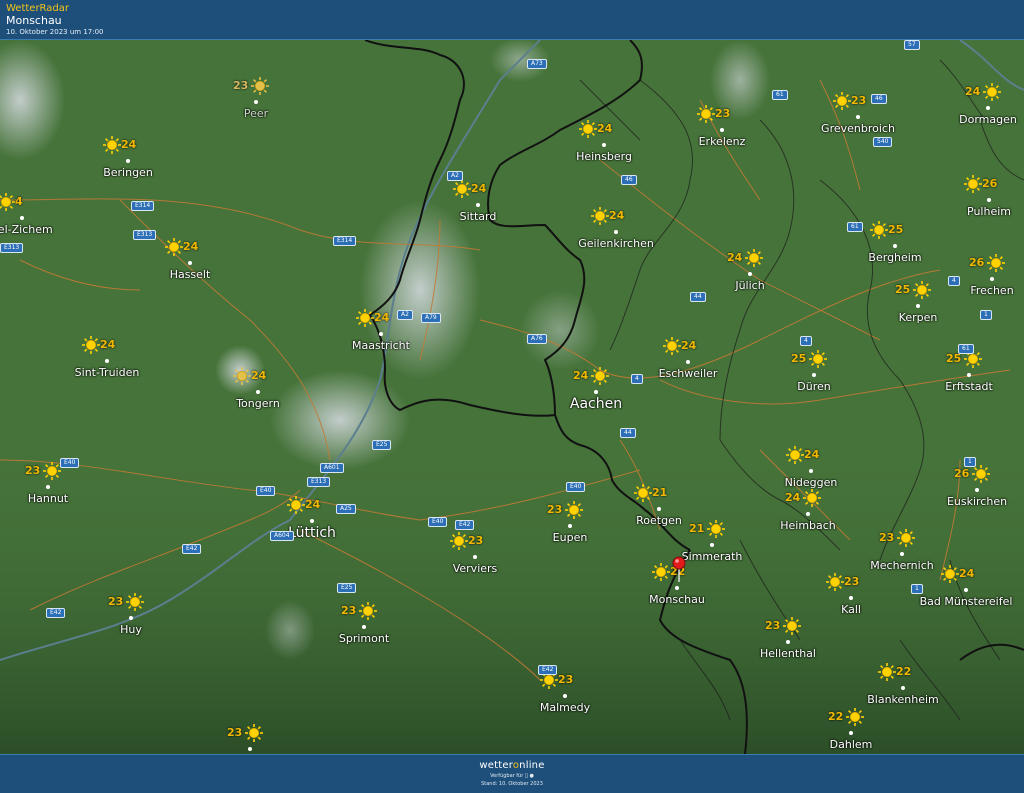  What do you see at coordinates (901, 565) in the screenshot?
I see `city-label-mechernich: Mechernich` at bounding box center [901, 565].